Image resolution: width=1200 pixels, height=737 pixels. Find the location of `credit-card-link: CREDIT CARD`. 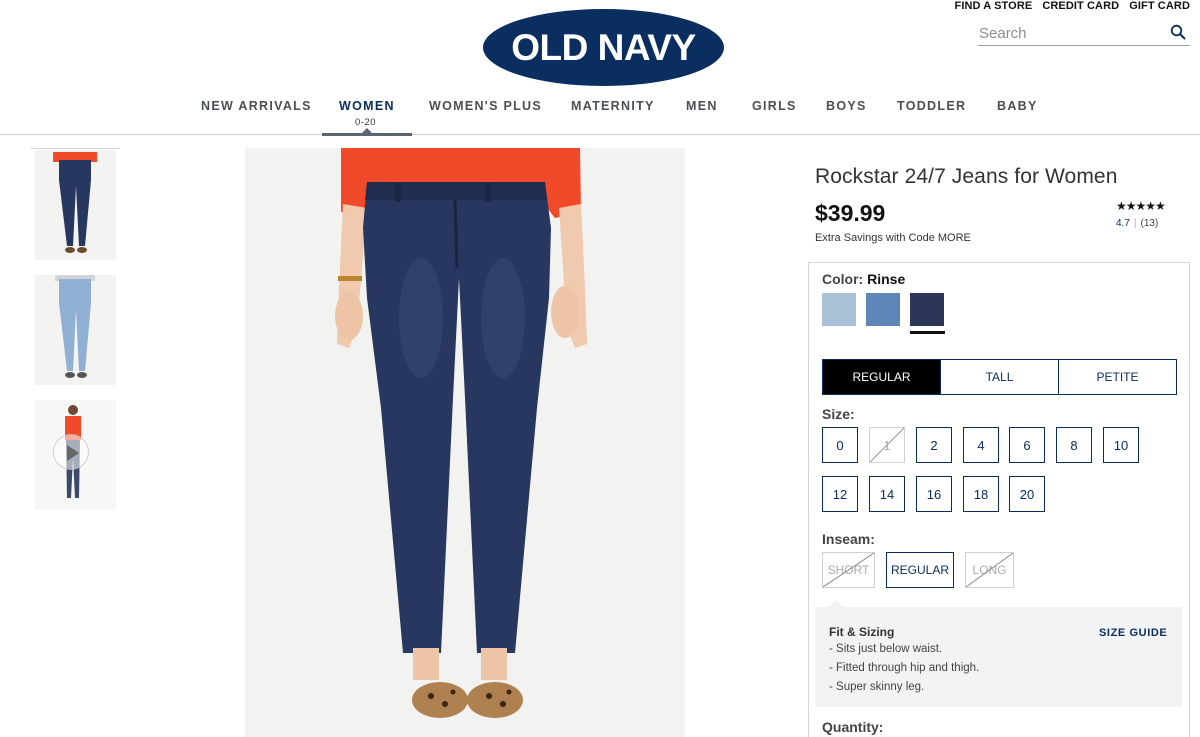

credit-card-link: CREDIT CARD is located at coordinates (1080, 6).